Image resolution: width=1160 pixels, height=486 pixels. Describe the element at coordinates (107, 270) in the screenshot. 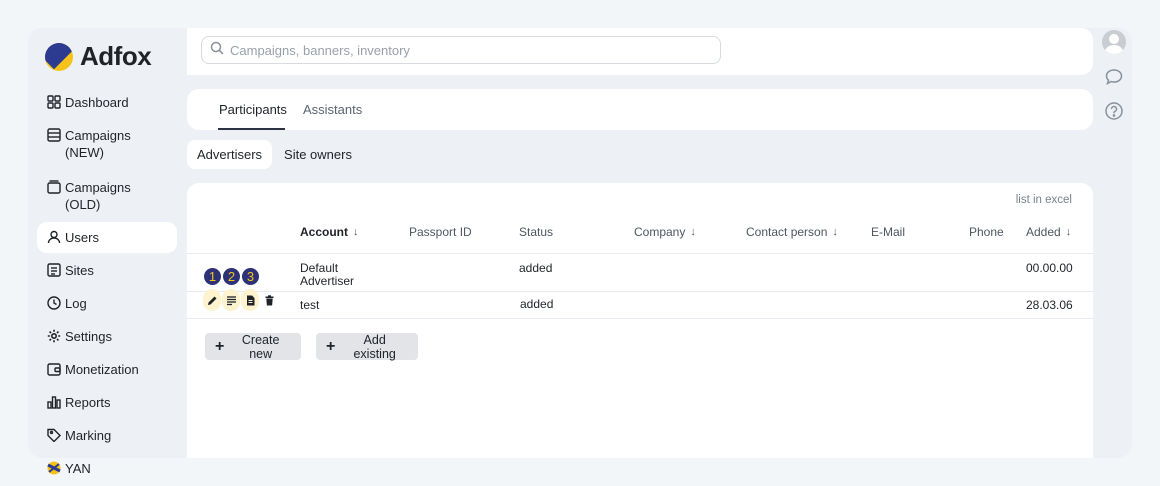

I see `sidebar-item-sites: Sites` at that location.